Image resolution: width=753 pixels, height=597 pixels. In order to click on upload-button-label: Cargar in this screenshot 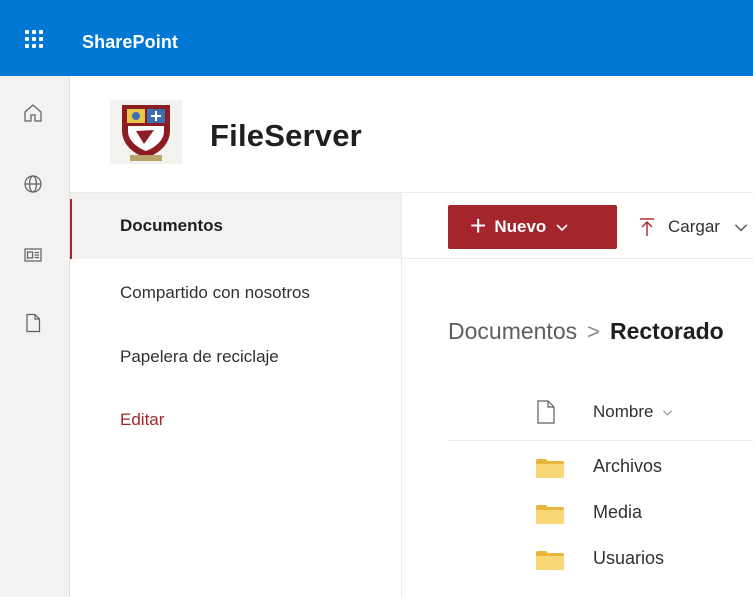, I will do `click(694, 226)`.